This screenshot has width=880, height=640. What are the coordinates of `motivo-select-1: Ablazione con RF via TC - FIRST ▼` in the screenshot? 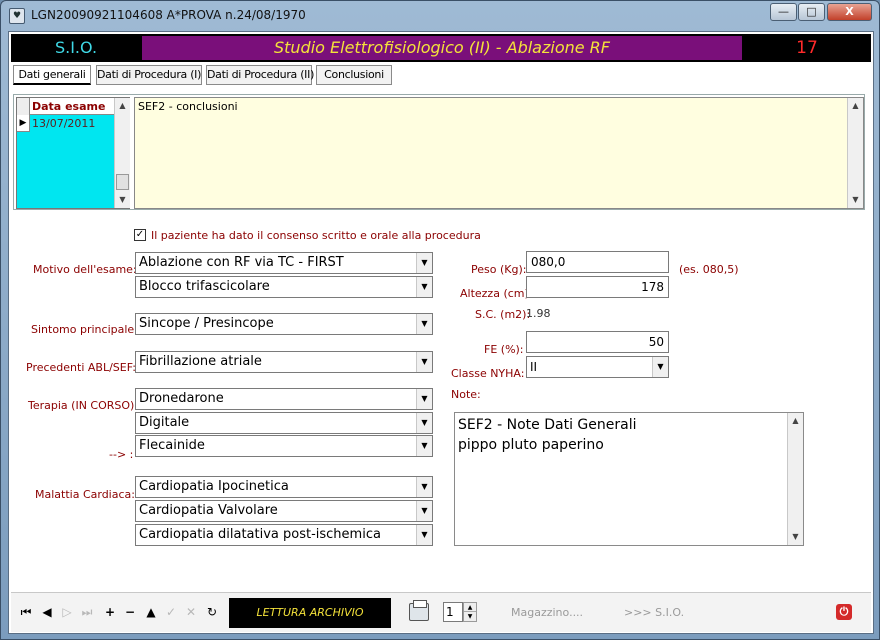 It's located at (284, 263).